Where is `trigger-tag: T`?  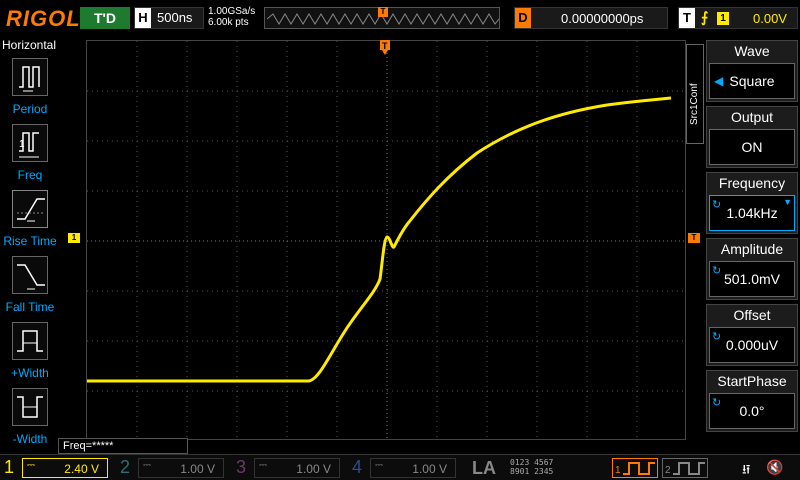
trigger-tag: T is located at coordinates (687, 18).